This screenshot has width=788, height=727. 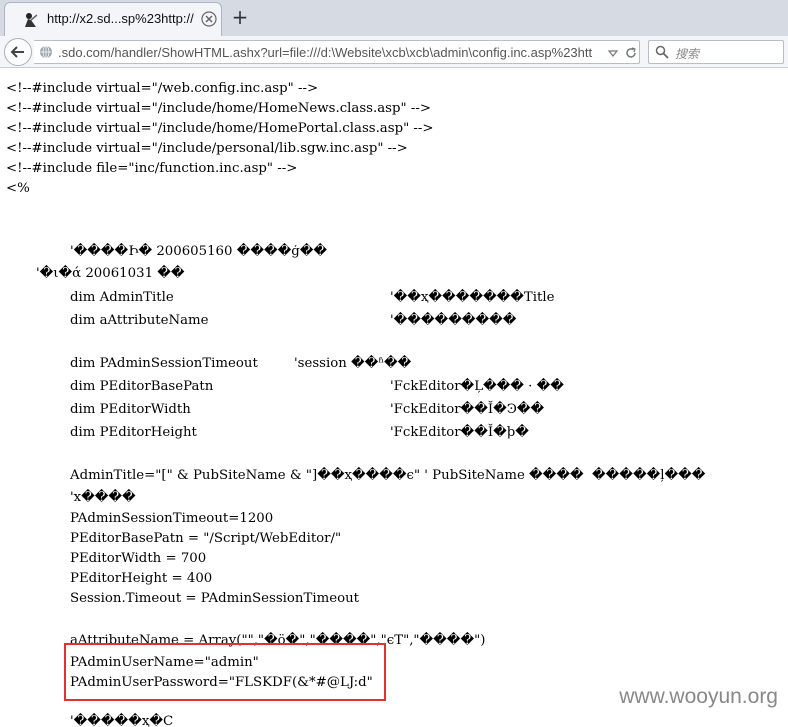 What do you see at coordinates (110, 273) in the screenshot?
I see `source-line: '�ι�ά 20061031 ��` at bounding box center [110, 273].